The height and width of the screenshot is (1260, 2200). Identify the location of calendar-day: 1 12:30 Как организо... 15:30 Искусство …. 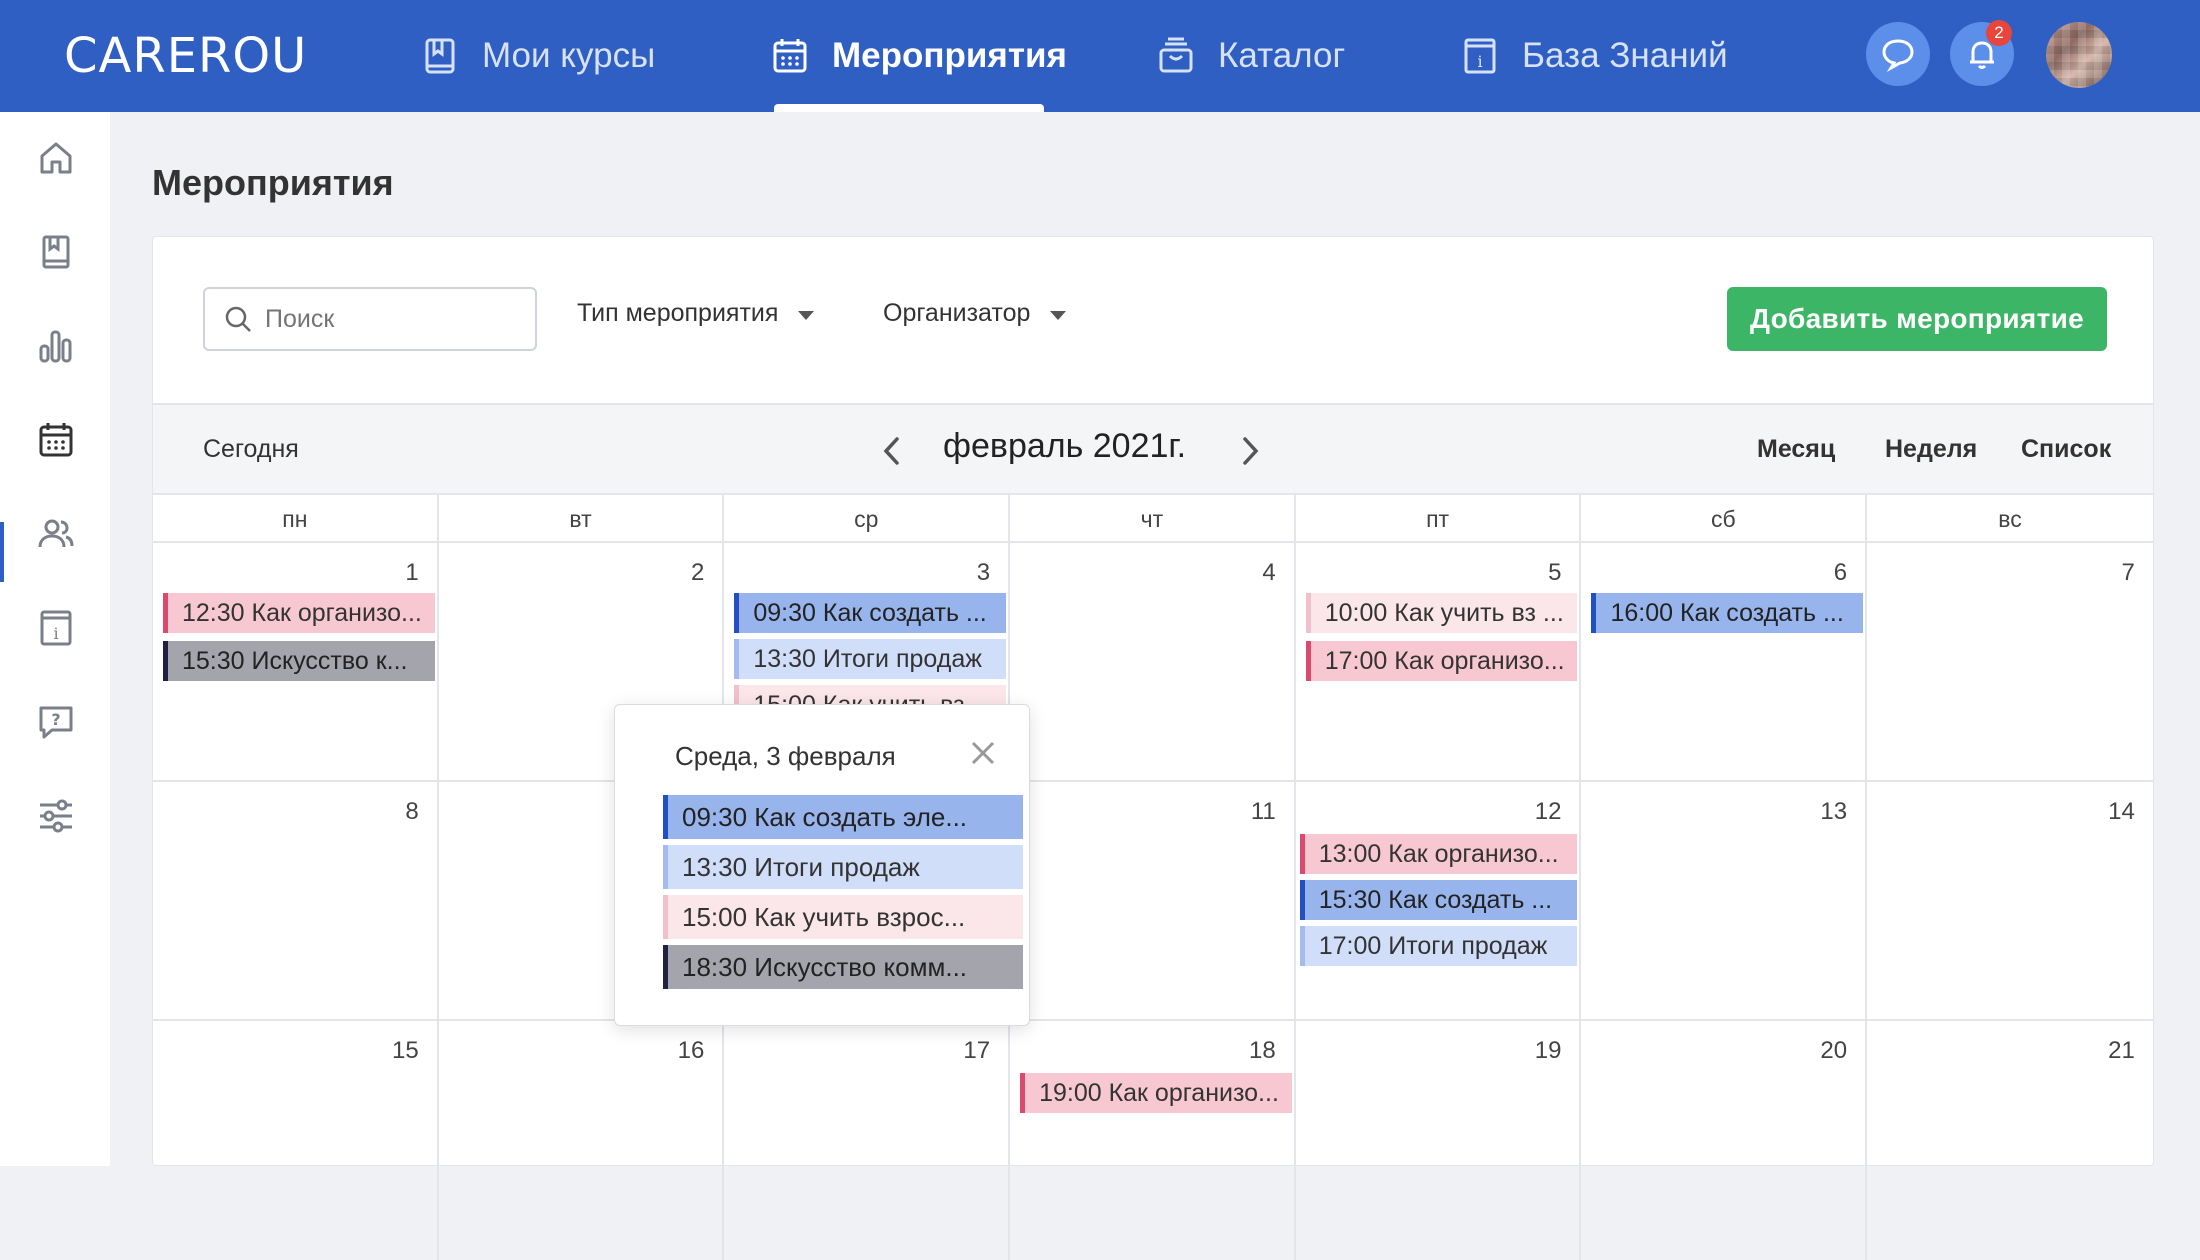
(296, 661).